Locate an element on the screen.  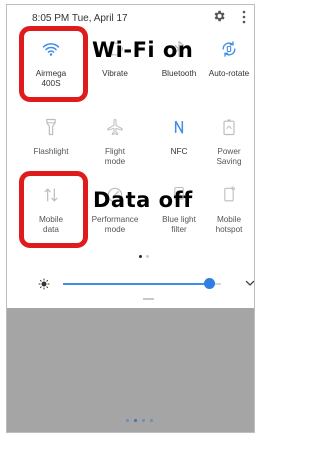
tile-auto-rotate: Auto-rotate is located at coordinates (227, 69).